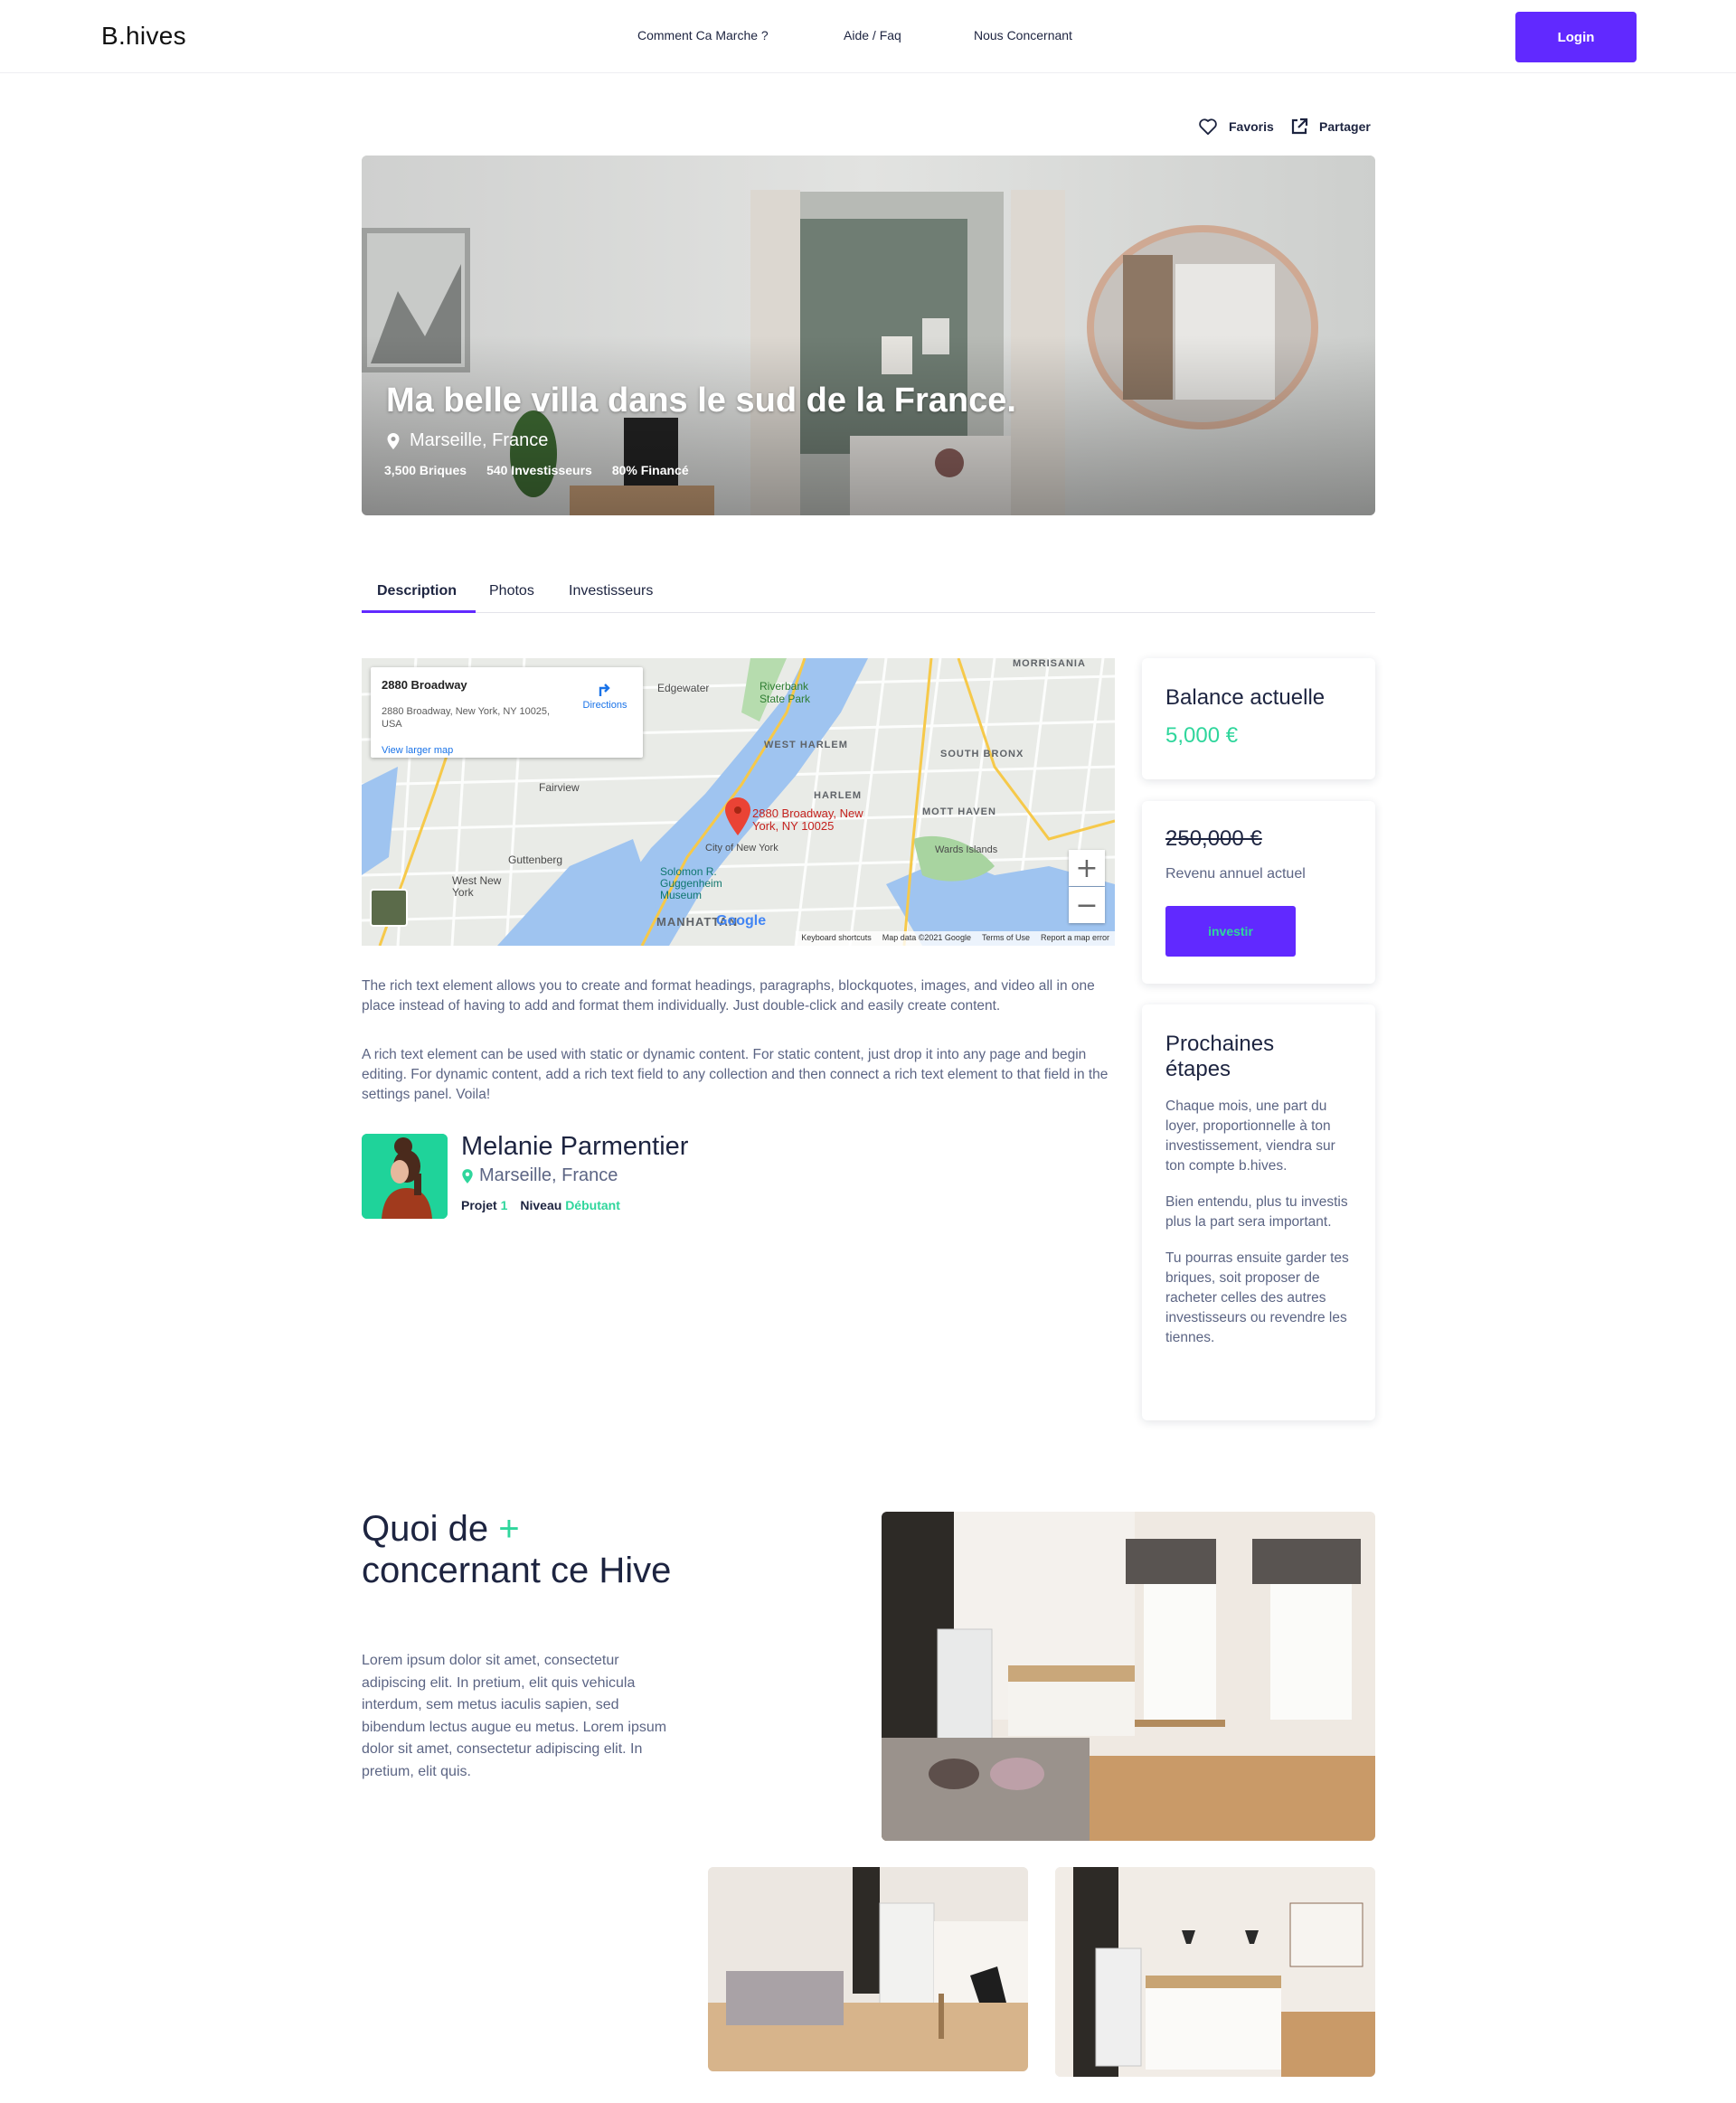 The height and width of the screenshot is (2103, 1736). Describe the element at coordinates (417, 591) in the screenshot. I see `tab-description: Description` at that location.